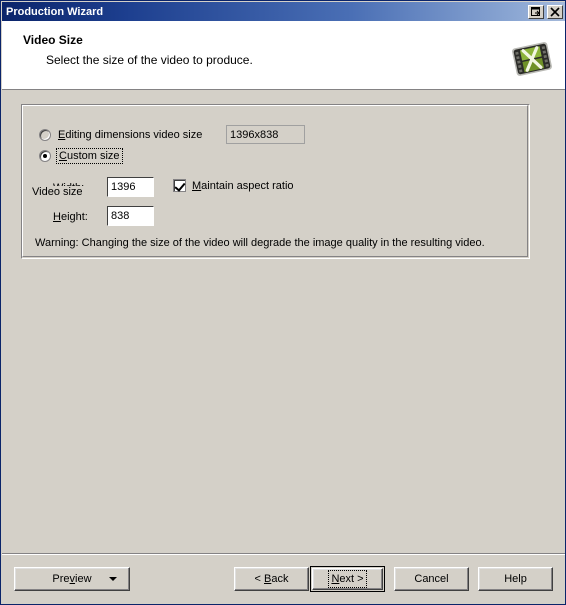  What do you see at coordinates (113, 579) in the screenshot?
I see `chevron-down-icon` at bounding box center [113, 579].